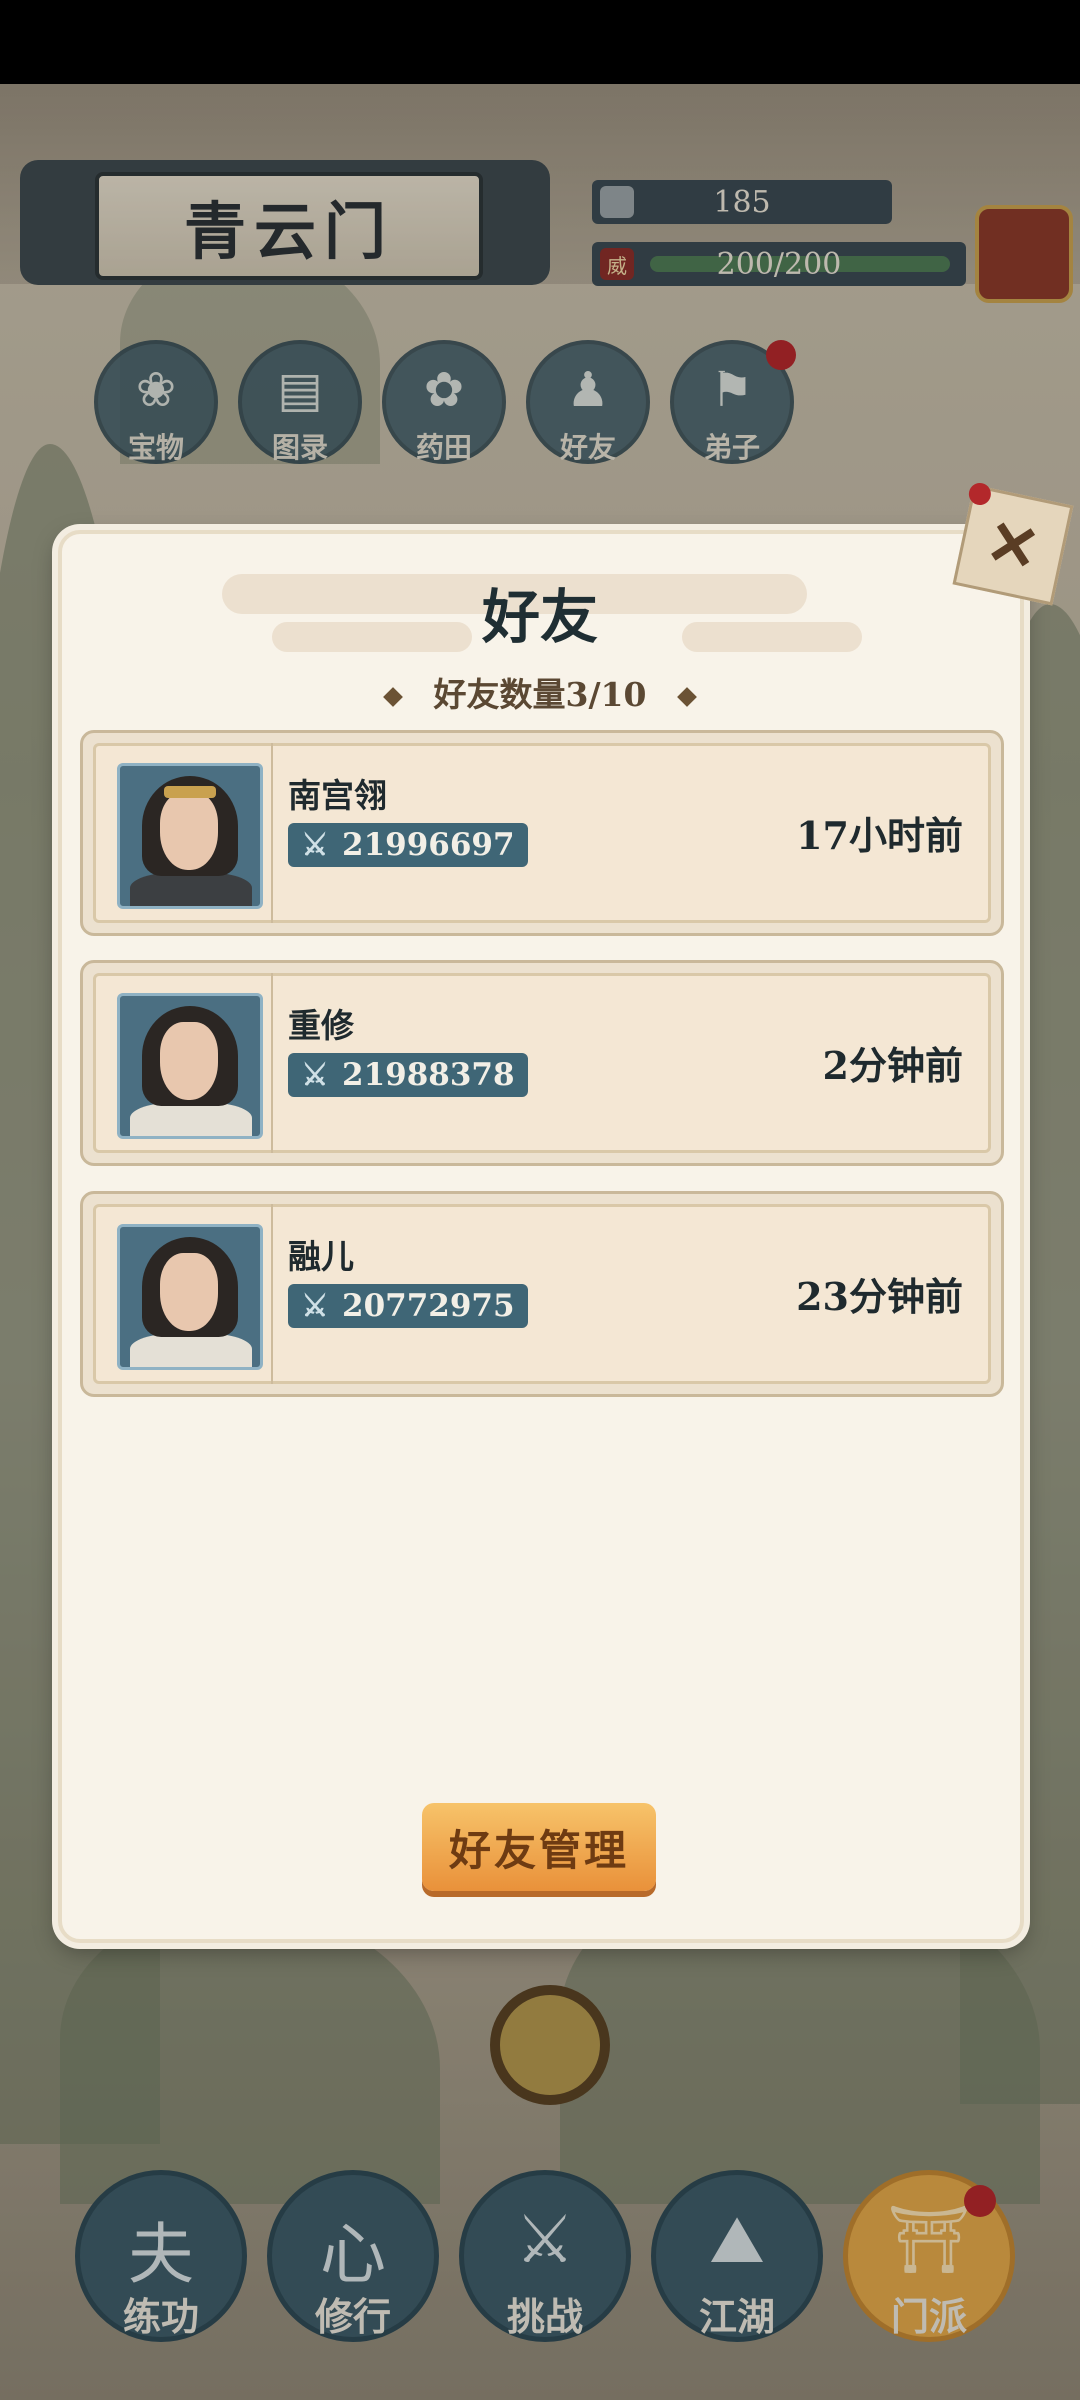  I want to click on power-value: 21996697, so click(428, 845).